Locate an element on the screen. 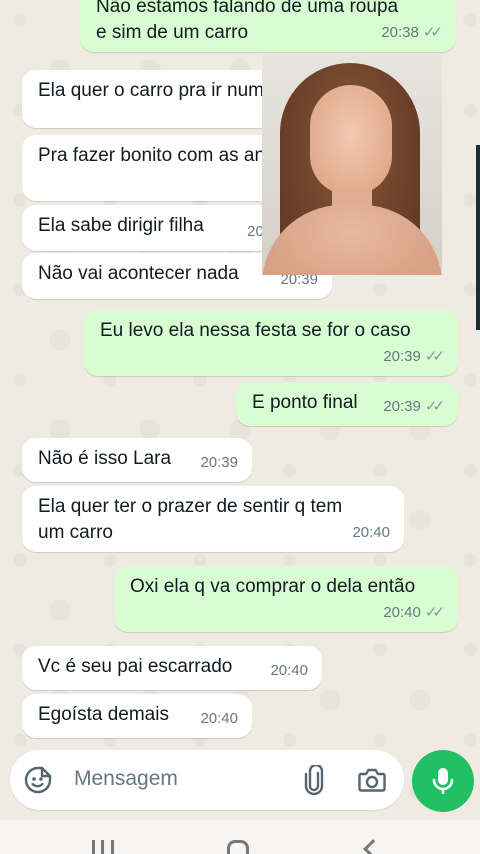 This screenshot has height=854, width=480. video-overlay is located at coordinates (352, 165).